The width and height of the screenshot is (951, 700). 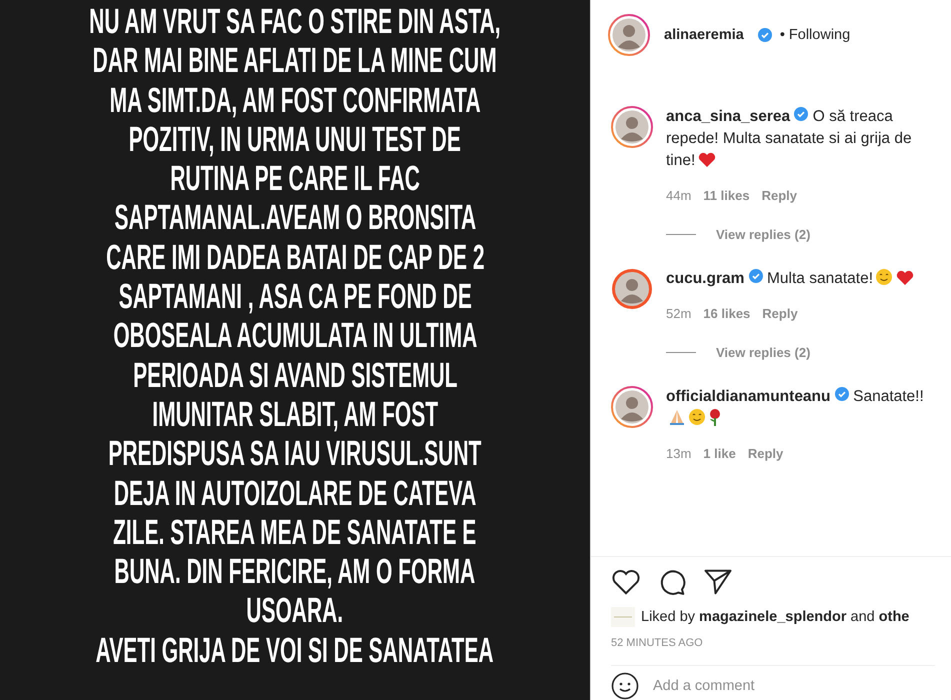 What do you see at coordinates (718, 582) in the screenshot?
I see `share-button` at bounding box center [718, 582].